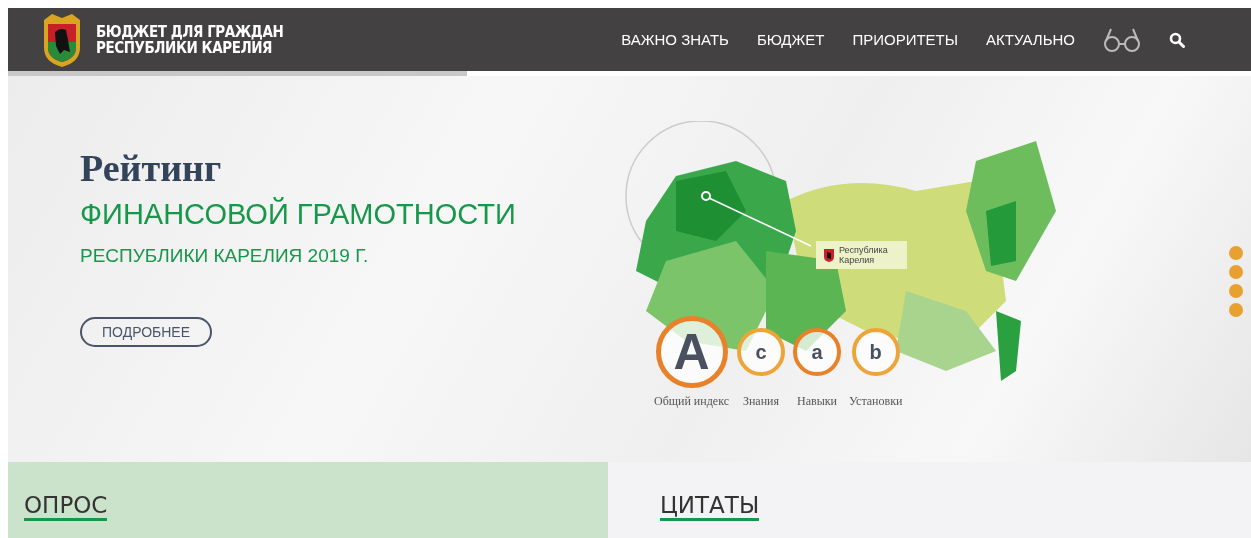 Image resolution: width=1251 pixels, height=538 pixels. What do you see at coordinates (710, 506) in the screenshot?
I see `section-title: ЦИТАТЫ` at bounding box center [710, 506].